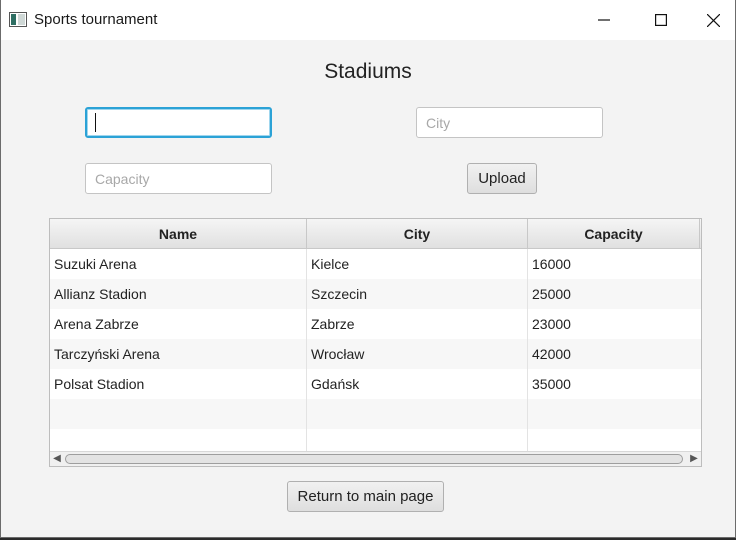  I want to click on name-field, so click(178, 122).